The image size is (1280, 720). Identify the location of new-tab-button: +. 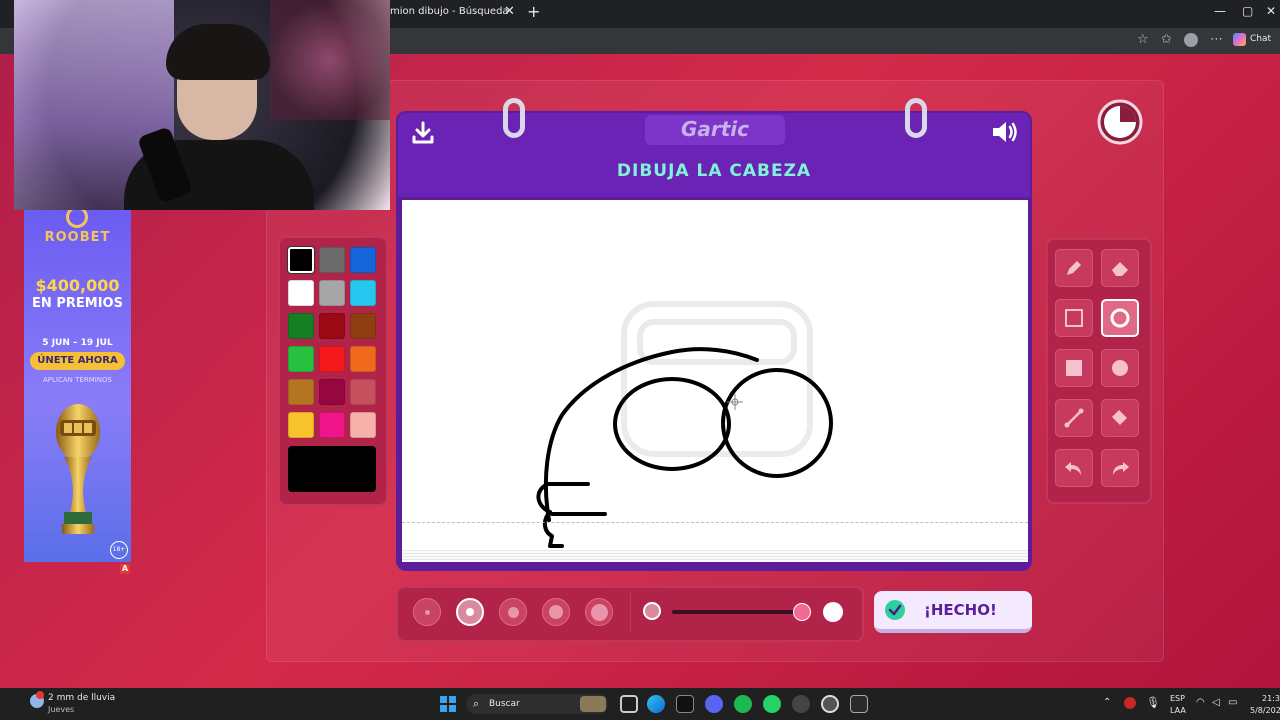
(533, 11).